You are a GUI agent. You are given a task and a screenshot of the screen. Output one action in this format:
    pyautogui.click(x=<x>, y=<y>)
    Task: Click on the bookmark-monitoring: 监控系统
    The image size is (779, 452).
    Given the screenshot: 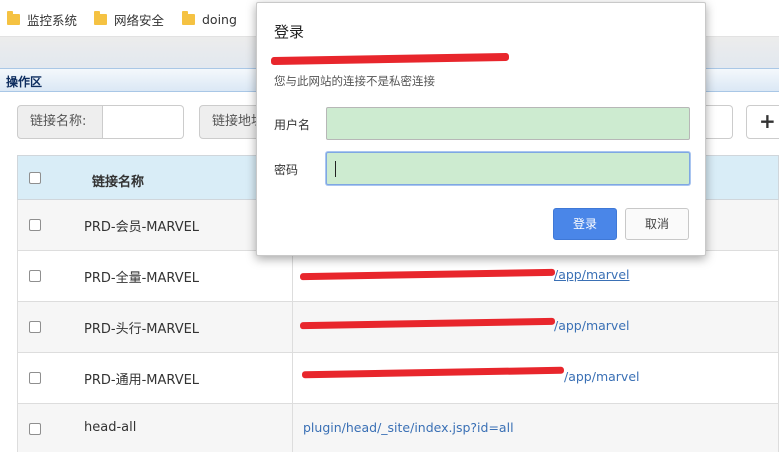 What is the action you would take?
    pyautogui.click(x=42, y=19)
    